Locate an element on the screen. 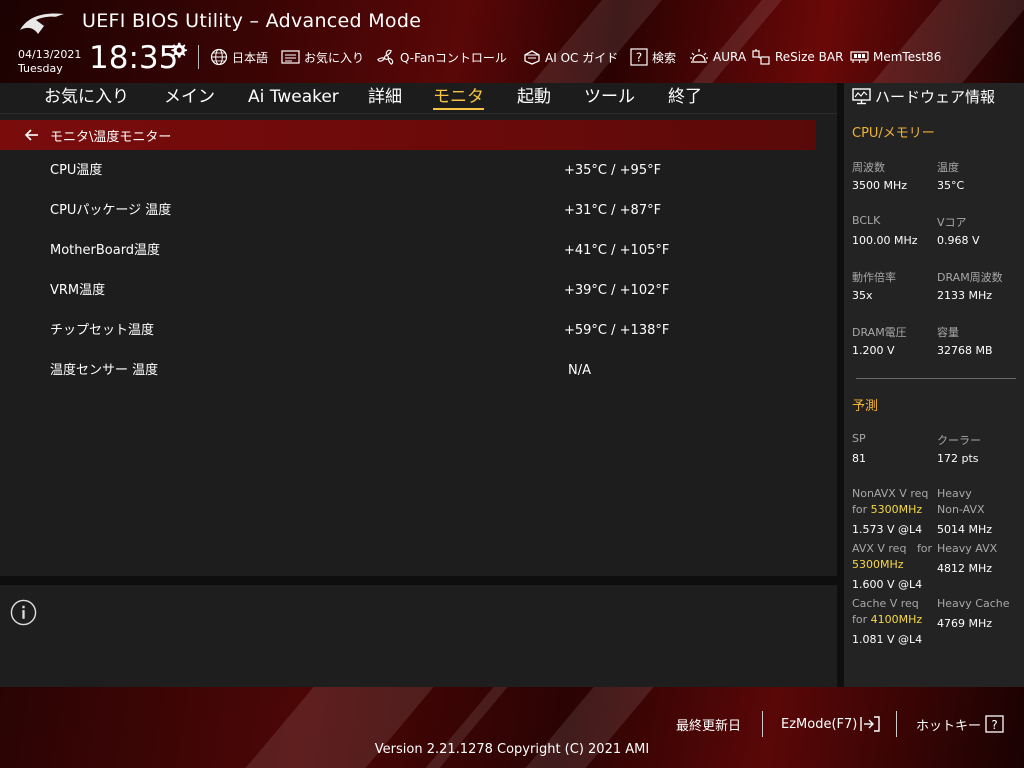 This screenshot has height=768, width=1024. setting-row-cpu-temp: CPU温度 +35°C / +95°F is located at coordinates (408, 171).